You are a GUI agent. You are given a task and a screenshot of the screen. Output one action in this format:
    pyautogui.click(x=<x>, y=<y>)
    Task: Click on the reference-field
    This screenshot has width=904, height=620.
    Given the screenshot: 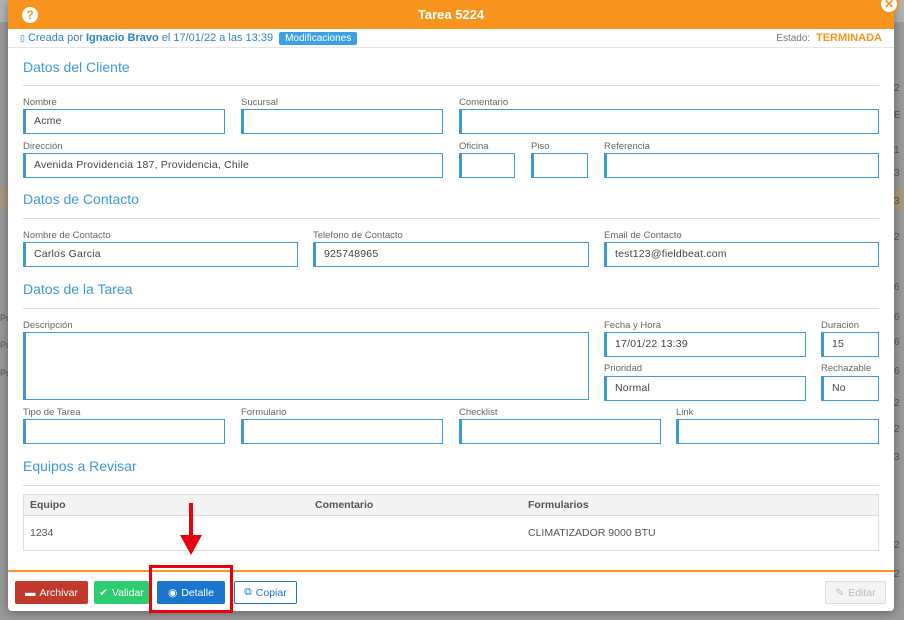 What is the action you would take?
    pyautogui.click(x=741, y=165)
    